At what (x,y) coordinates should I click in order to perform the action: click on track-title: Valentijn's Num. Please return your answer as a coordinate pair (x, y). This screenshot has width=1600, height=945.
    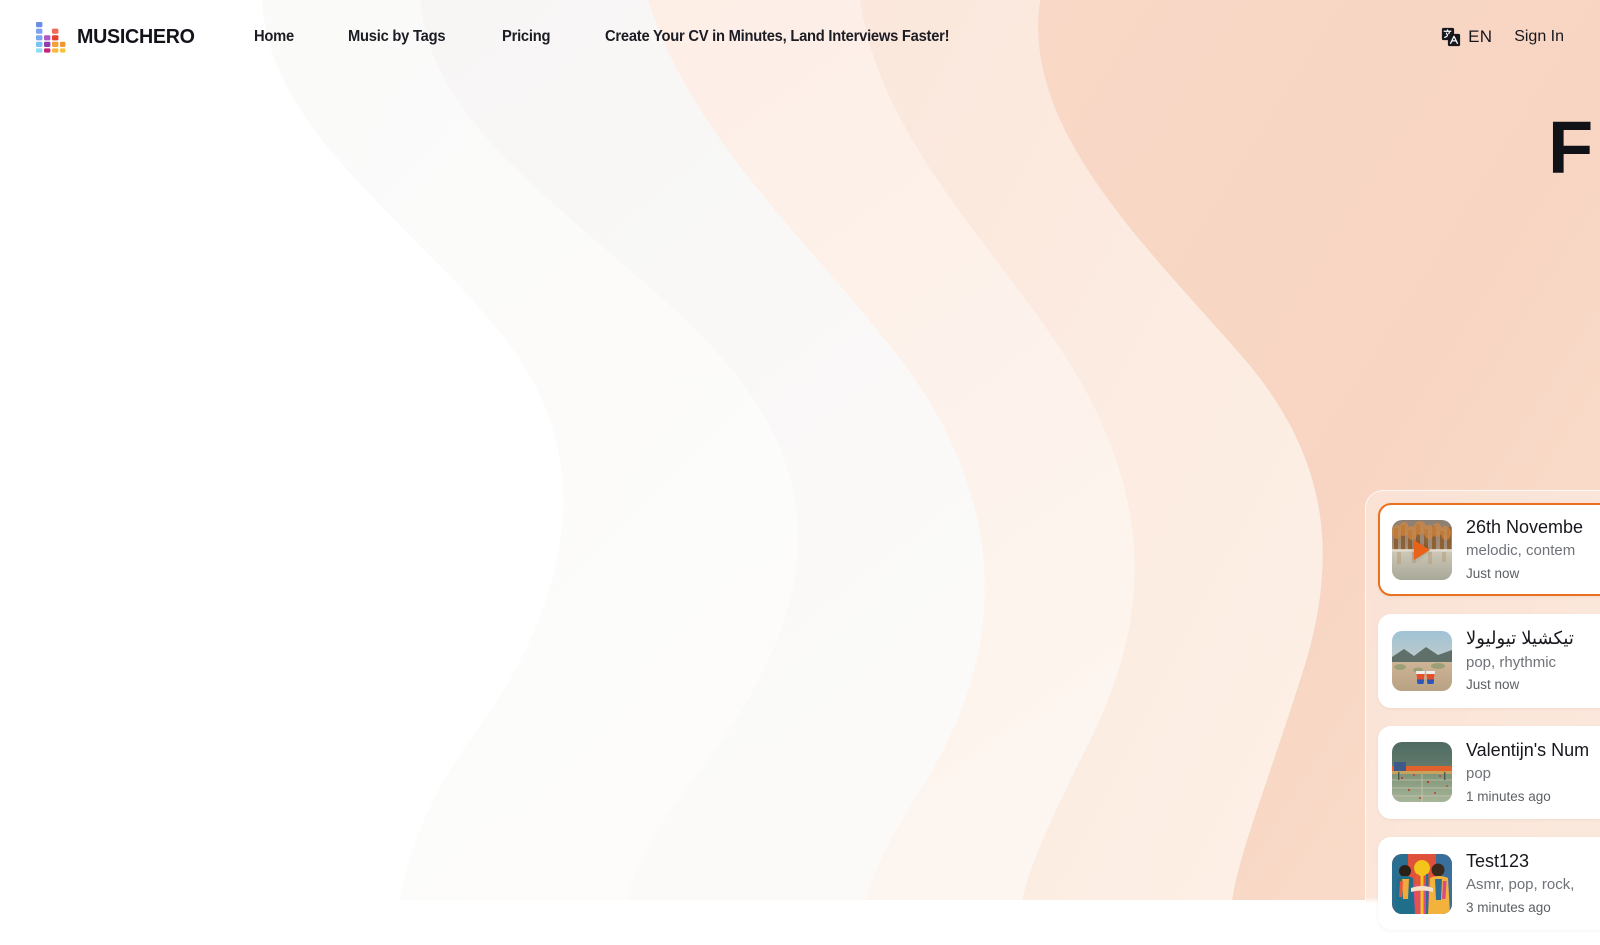
    Looking at the image, I should click on (1528, 749).